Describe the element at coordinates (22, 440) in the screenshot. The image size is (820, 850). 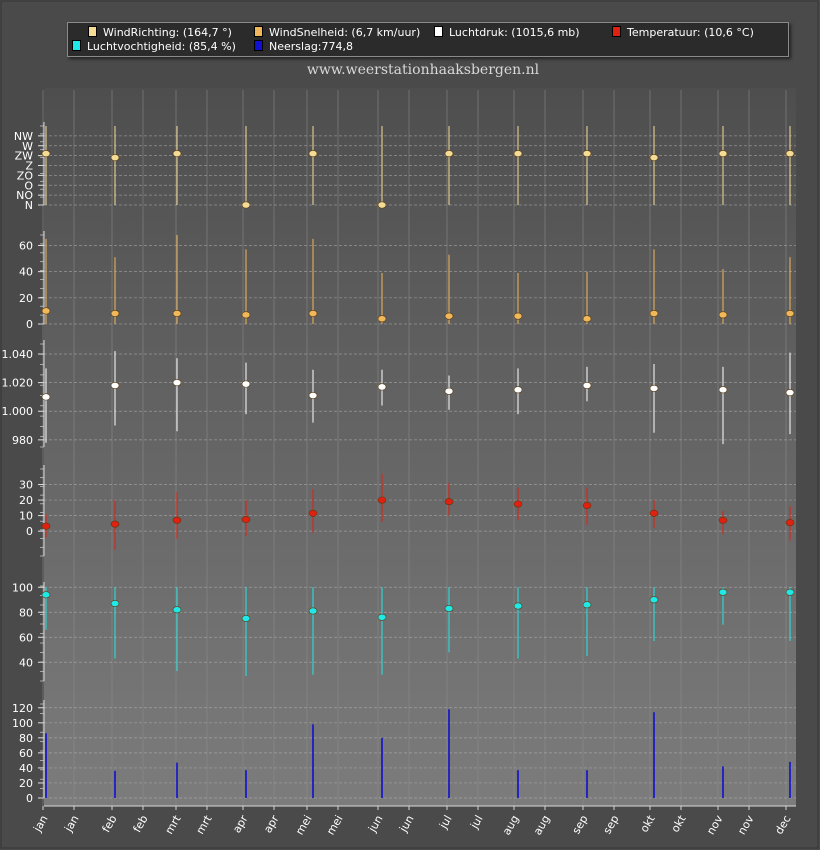
I see `y-tick-label: 980` at that location.